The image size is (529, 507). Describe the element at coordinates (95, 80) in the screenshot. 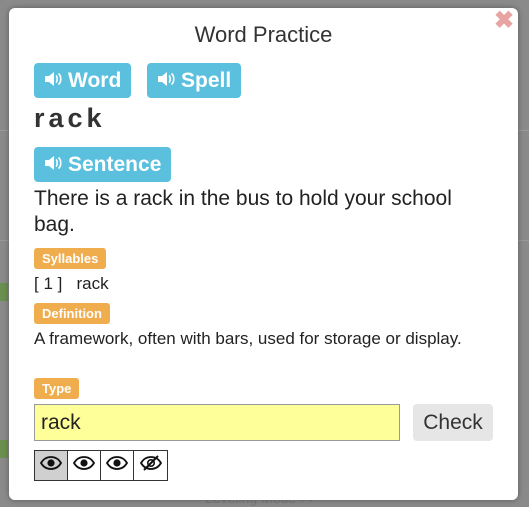

I see `word-button-label: Word` at that location.